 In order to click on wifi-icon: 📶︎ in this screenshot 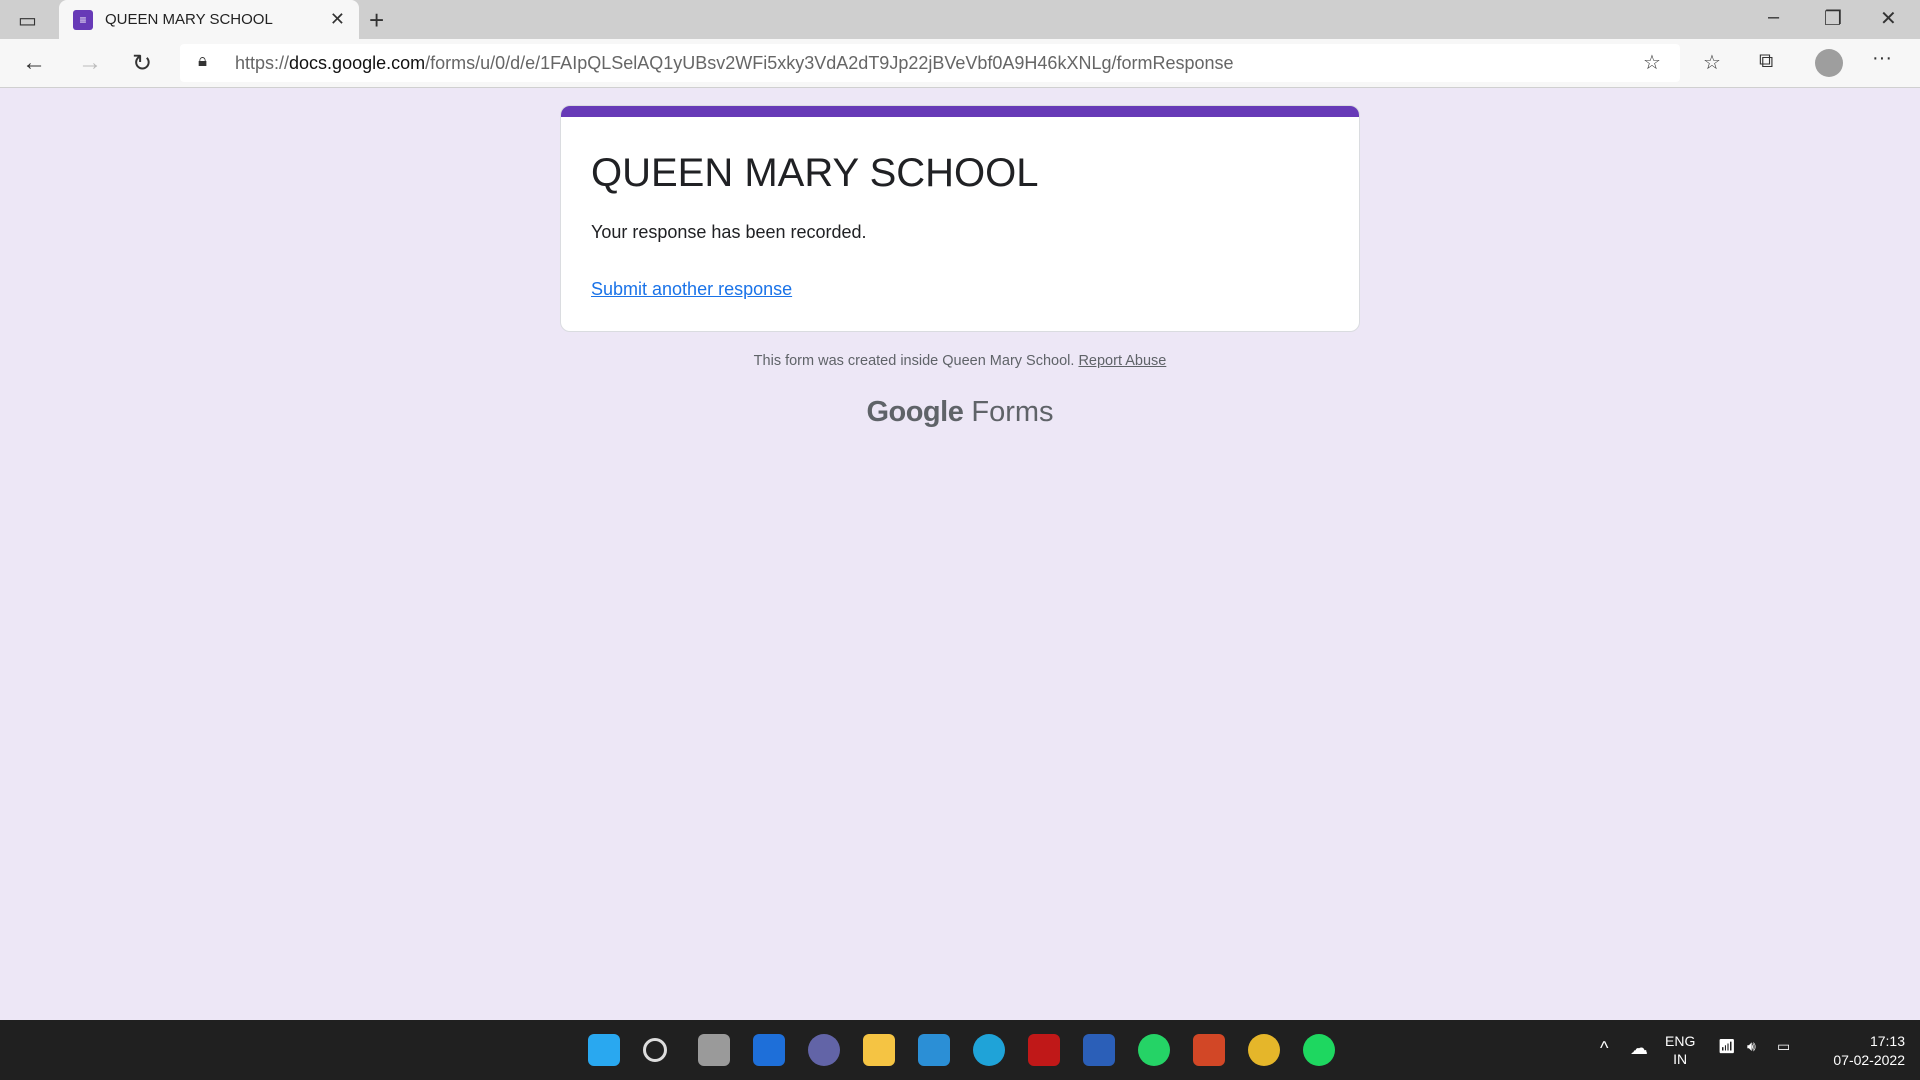, I will do `click(1727, 1046)`.